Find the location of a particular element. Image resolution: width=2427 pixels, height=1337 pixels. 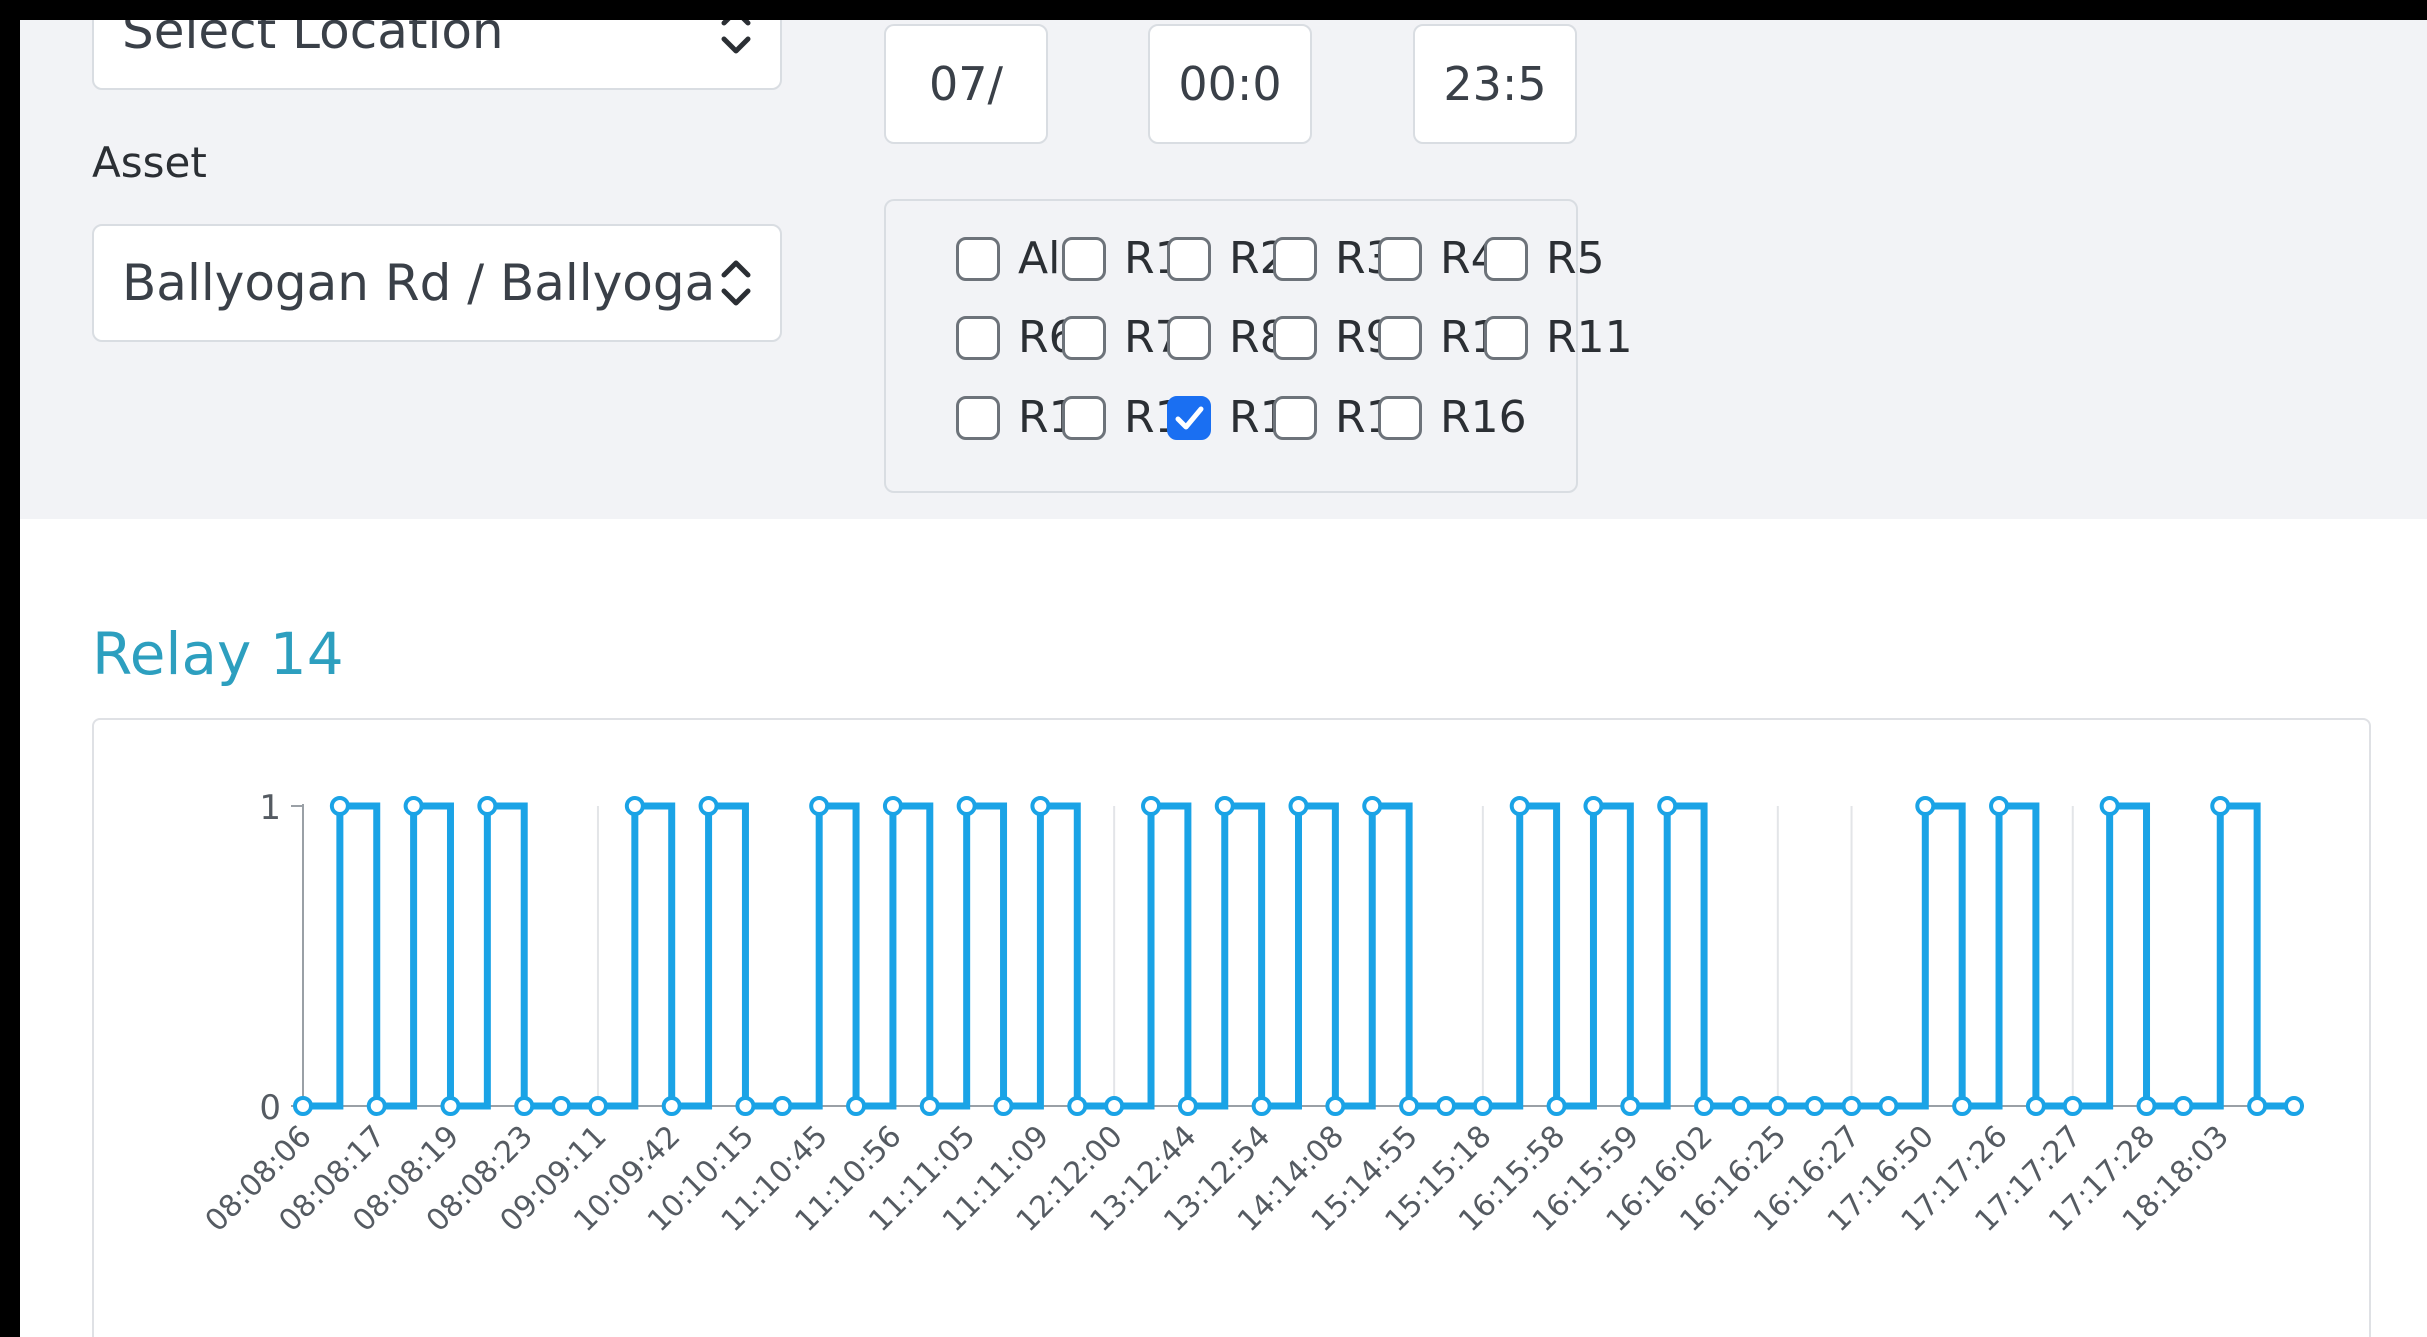

y-tick-label: 1 is located at coordinates (270, 808).